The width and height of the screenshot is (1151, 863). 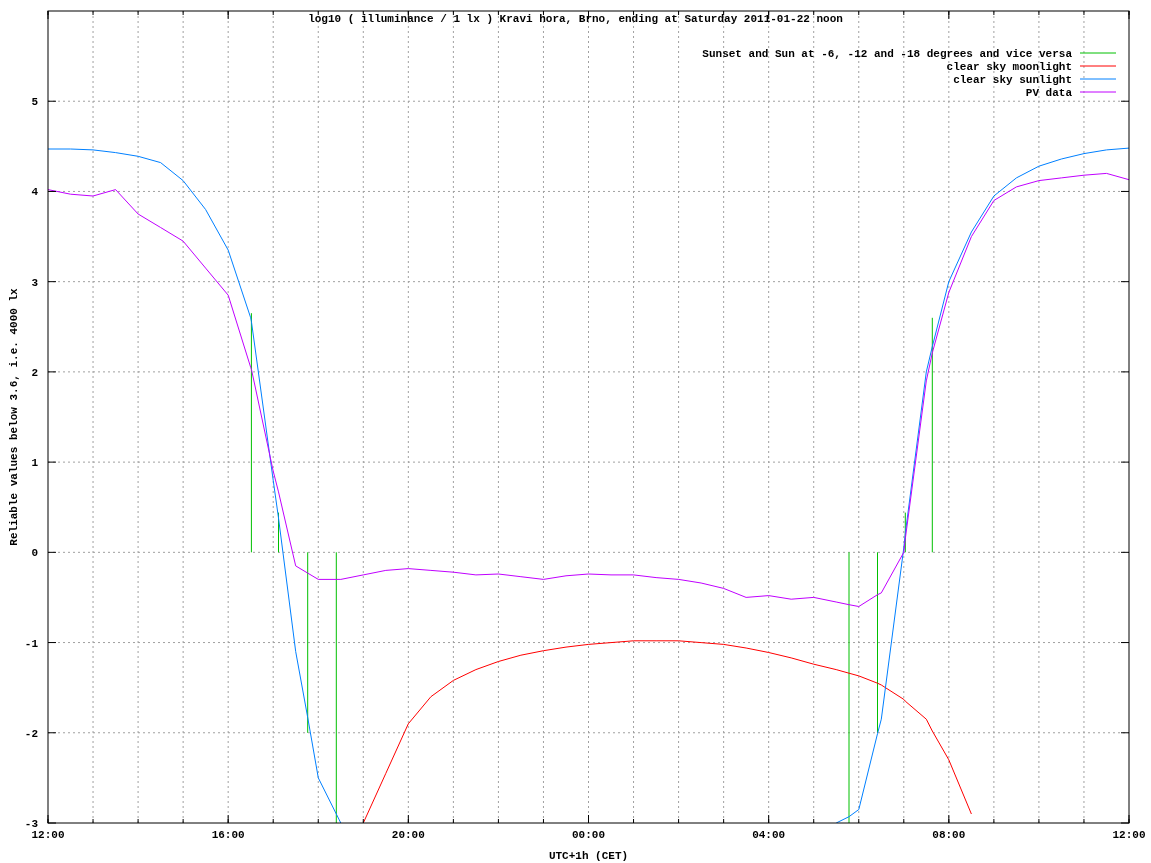 I want to click on y-tick-label: 1, so click(x=34, y=463).